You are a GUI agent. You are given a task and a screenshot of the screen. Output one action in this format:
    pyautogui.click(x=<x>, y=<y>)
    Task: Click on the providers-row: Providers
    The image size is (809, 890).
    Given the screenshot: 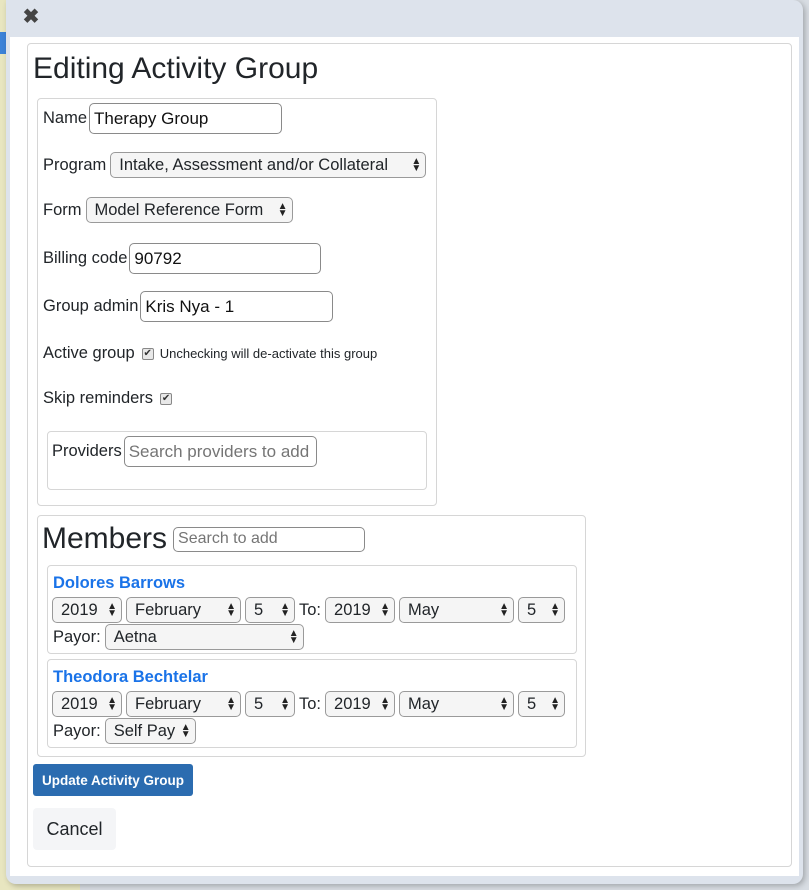 What is the action you would take?
    pyautogui.click(x=184, y=451)
    